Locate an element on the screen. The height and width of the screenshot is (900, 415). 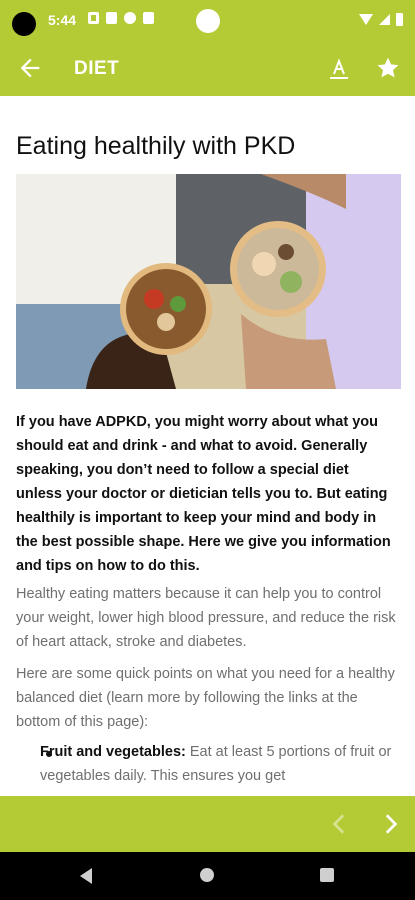
page-title: DIET is located at coordinates (97, 68).